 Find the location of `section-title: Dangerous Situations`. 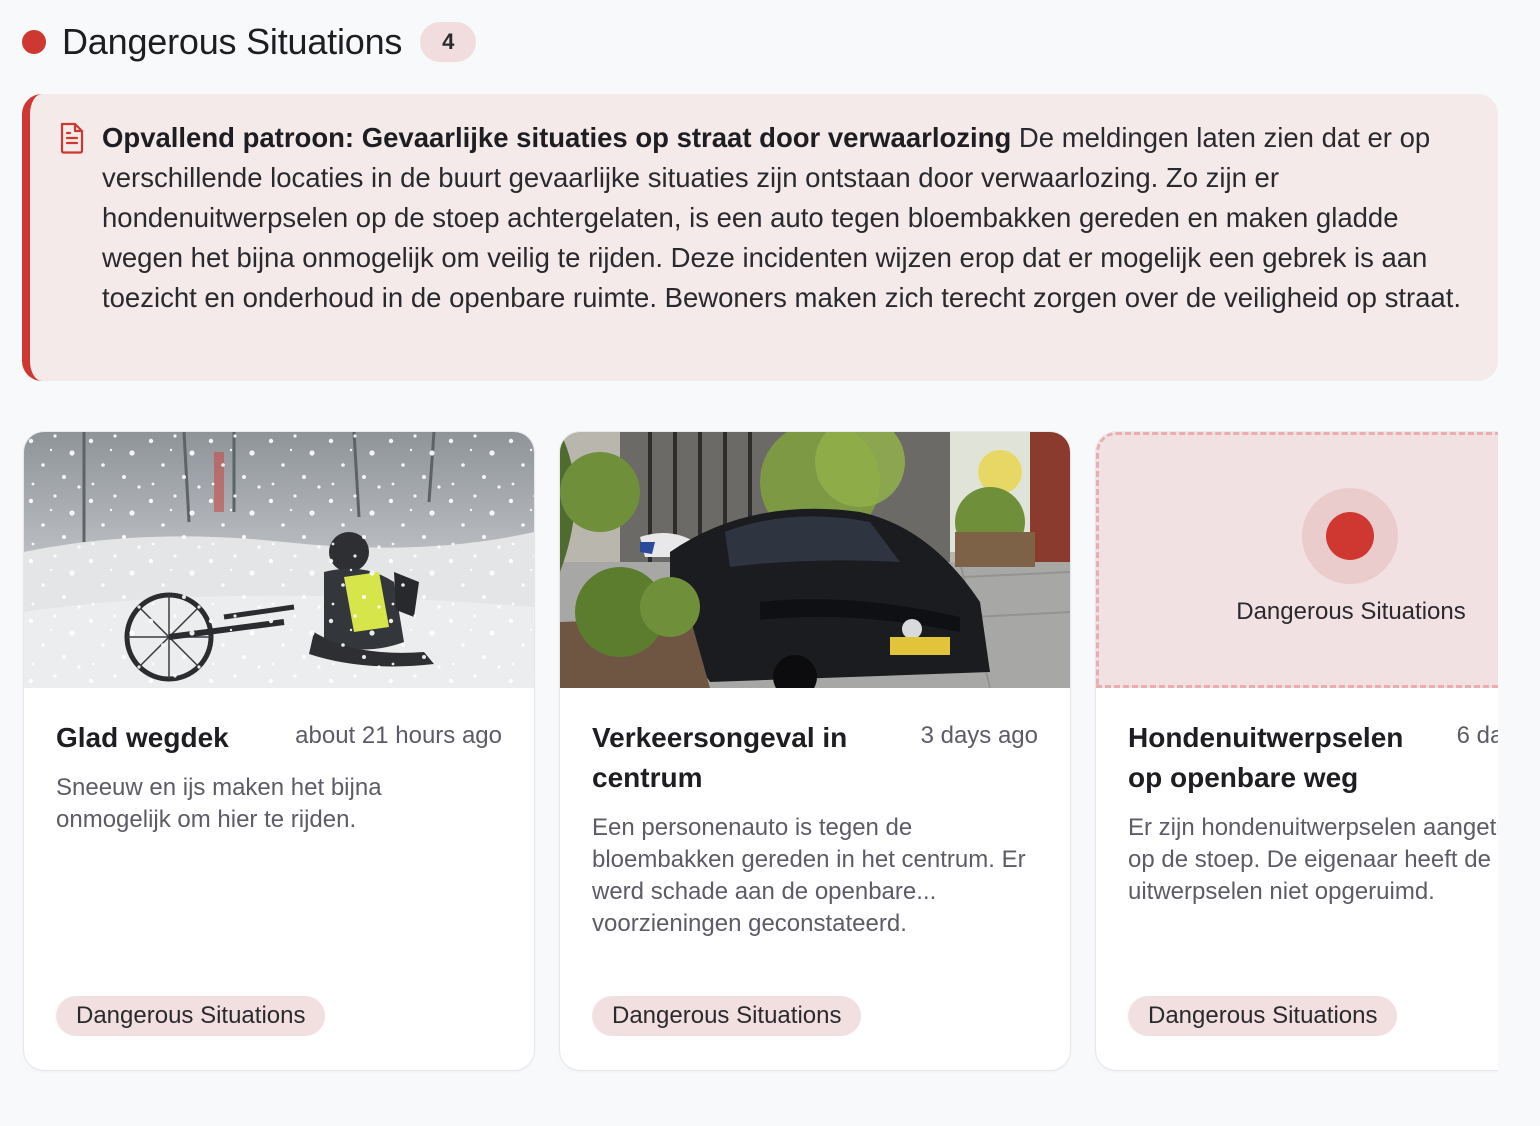

section-title: Dangerous Situations is located at coordinates (232, 41).